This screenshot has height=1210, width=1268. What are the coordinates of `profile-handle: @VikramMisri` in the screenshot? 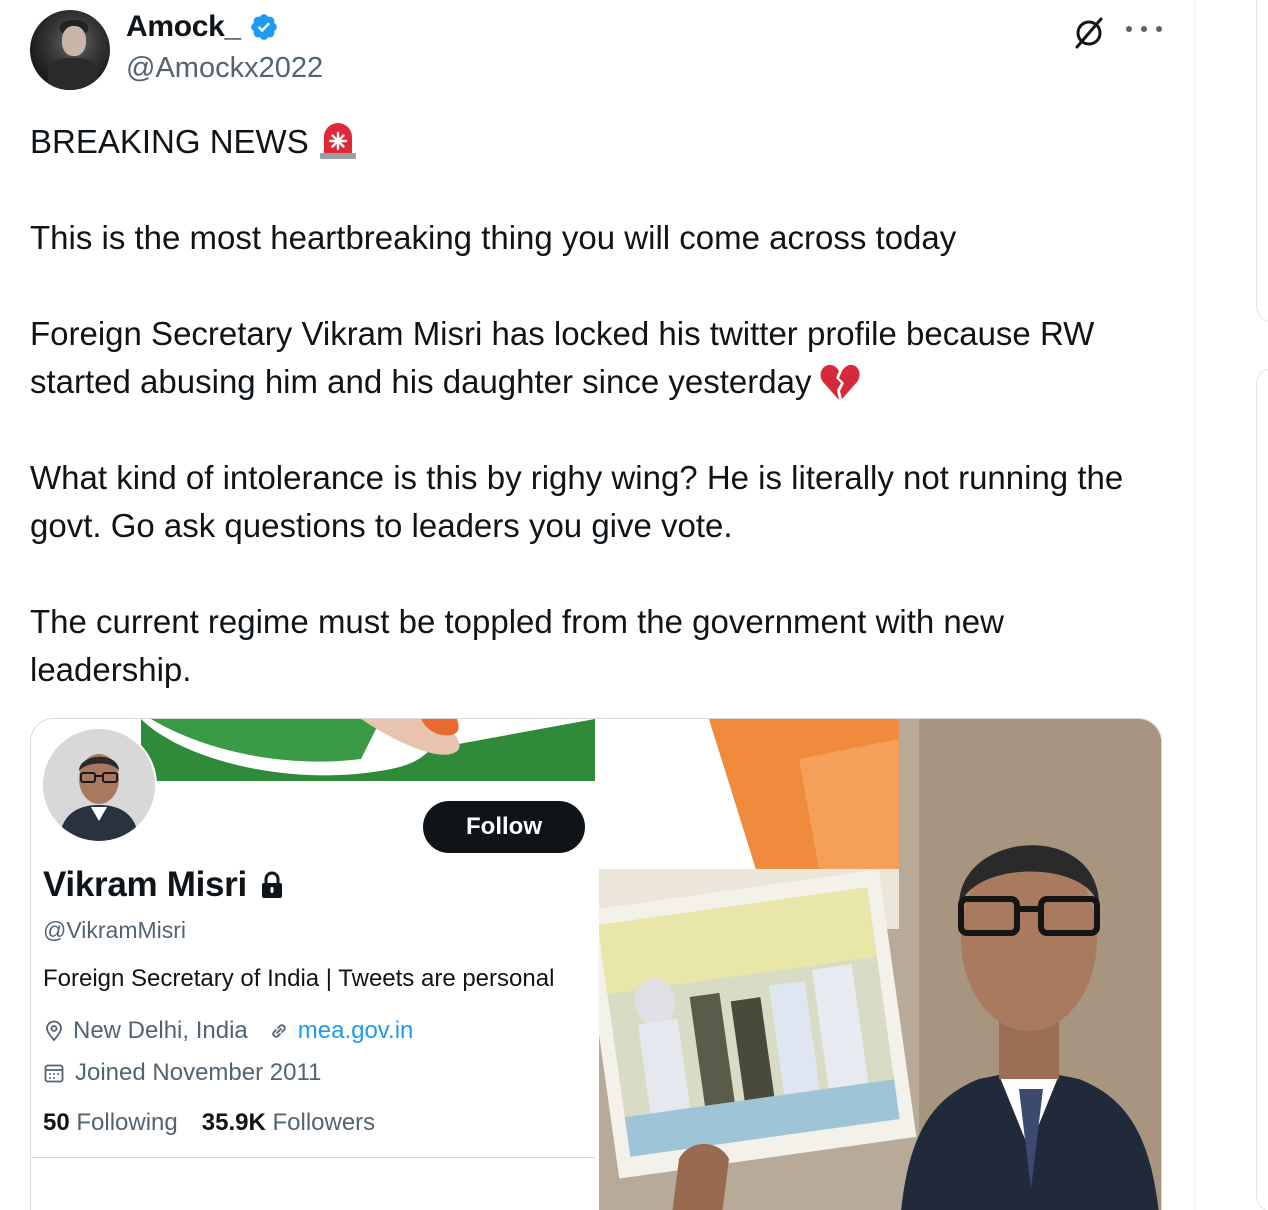 It's located at (115, 930).